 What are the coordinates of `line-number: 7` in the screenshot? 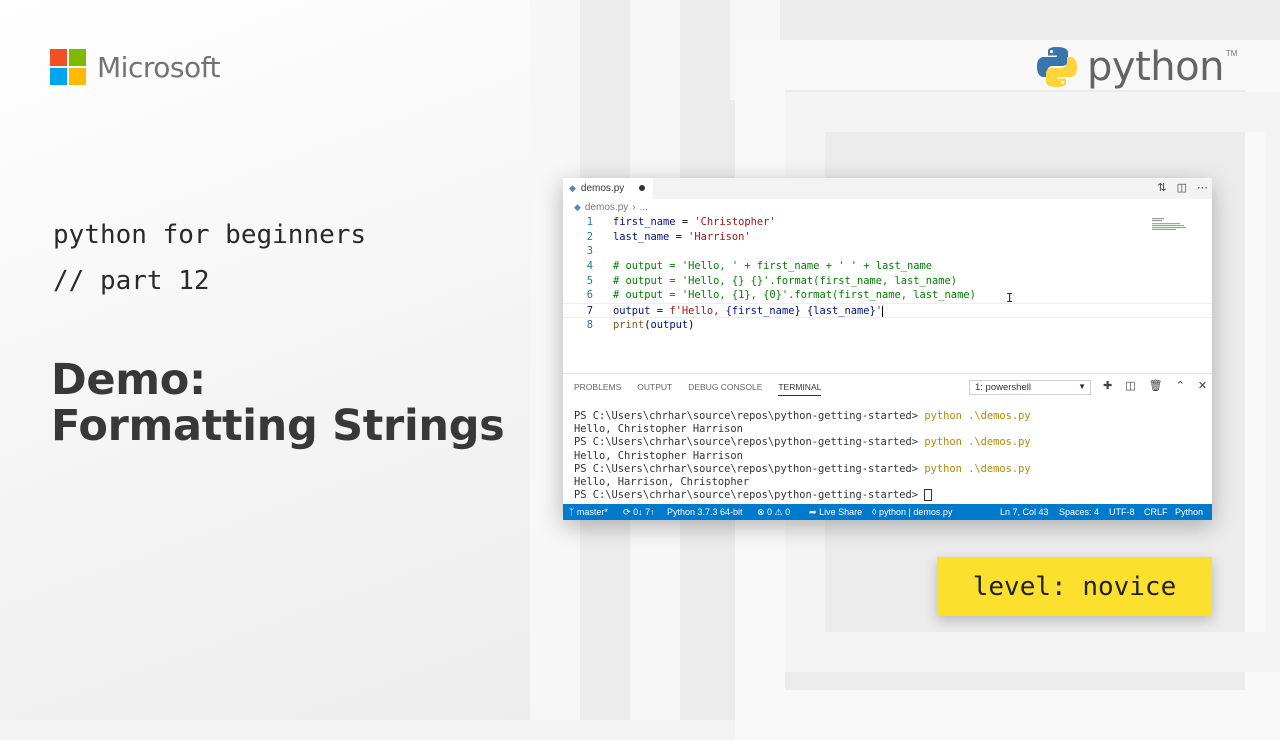 It's located at (589, 311).